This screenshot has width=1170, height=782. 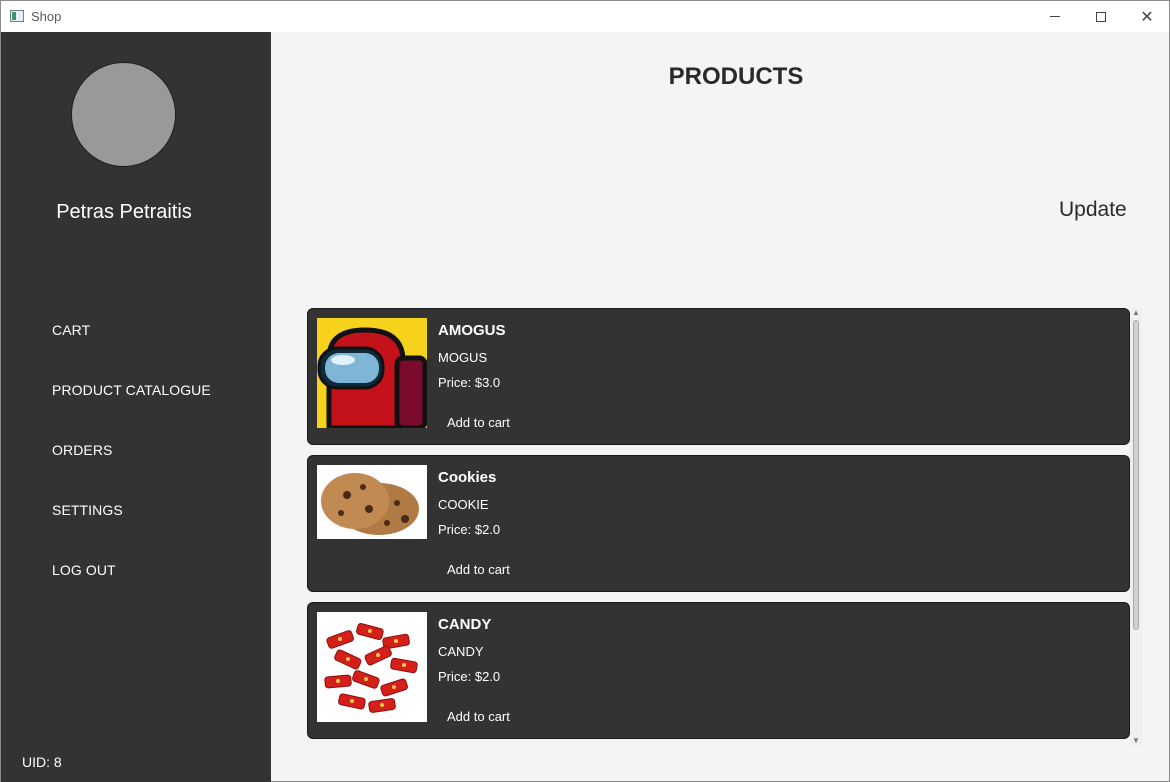 I want to click on product-name: Cookies, so click(x=467, y=477).